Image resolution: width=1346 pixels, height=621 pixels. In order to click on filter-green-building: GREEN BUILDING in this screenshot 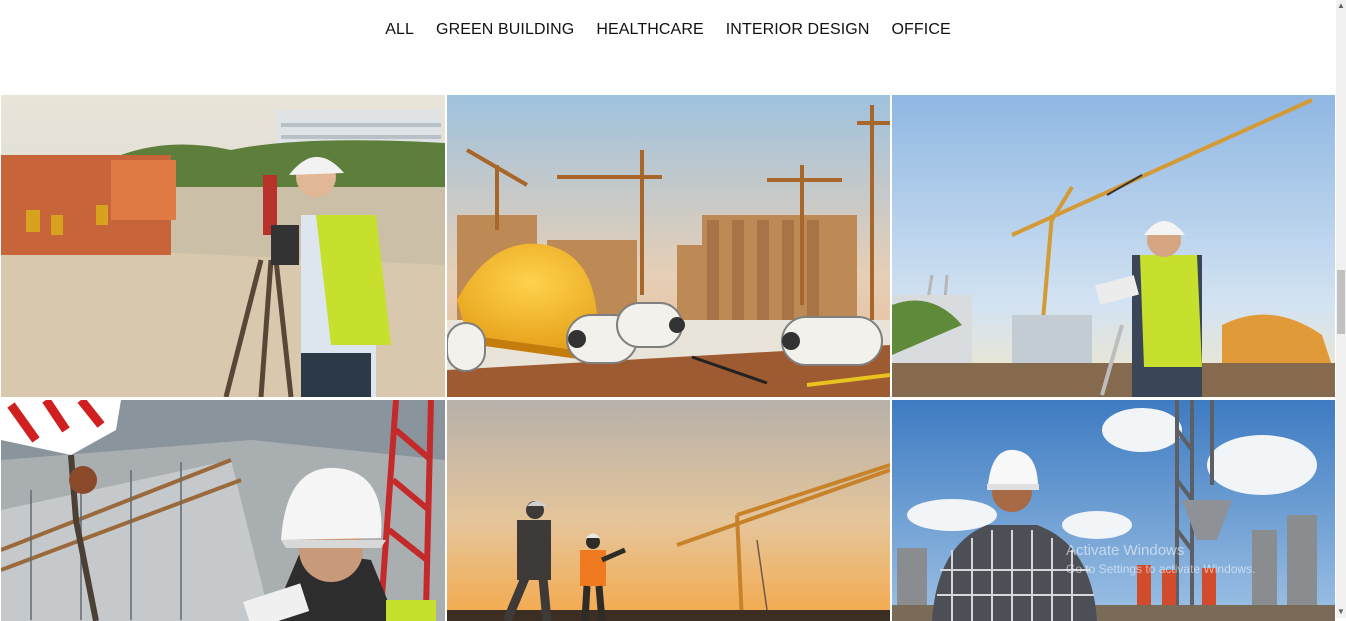, I will do `click(505, 30)`.